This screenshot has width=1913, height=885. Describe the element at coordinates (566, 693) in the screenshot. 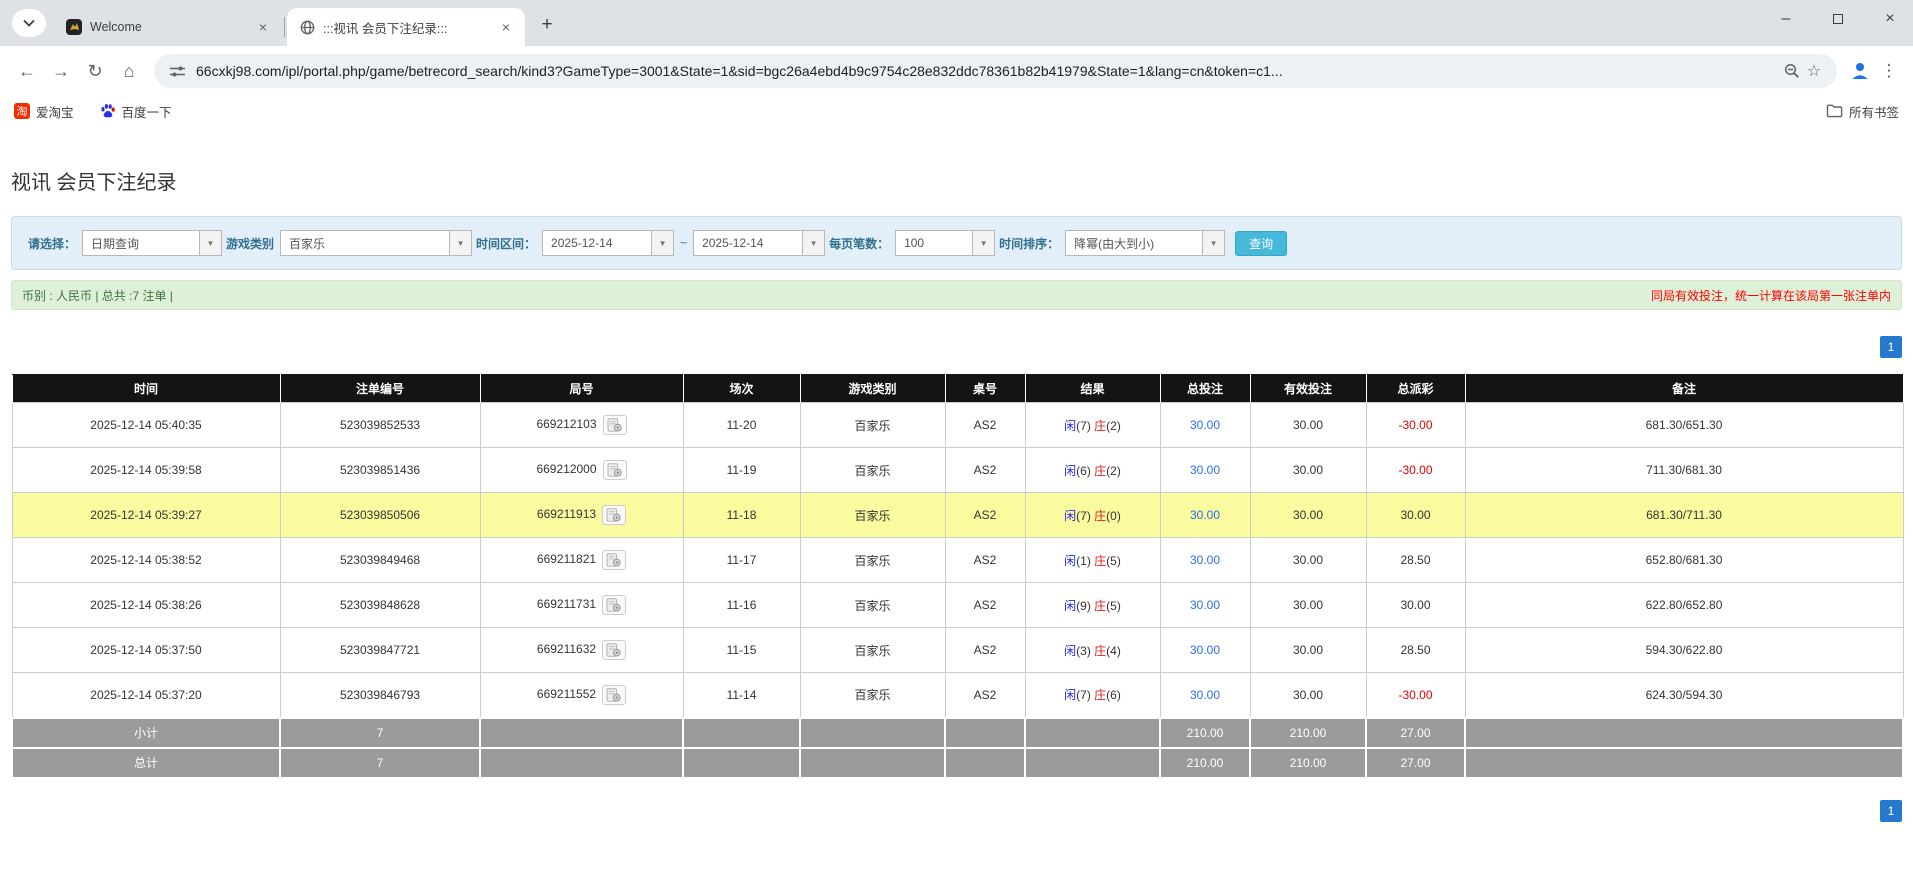

I see `round-id-text: 669211552` at that location.